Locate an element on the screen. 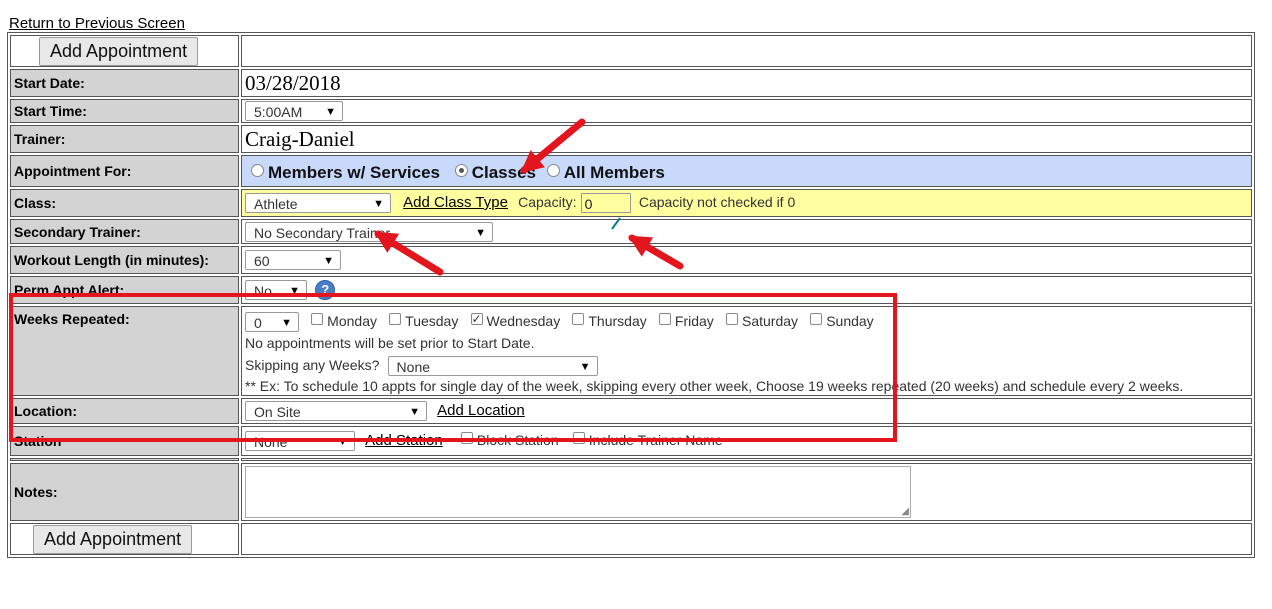 The width and height of the screenshot is (1272, 609). location-label: Location: is located at coordinates (124, 411).